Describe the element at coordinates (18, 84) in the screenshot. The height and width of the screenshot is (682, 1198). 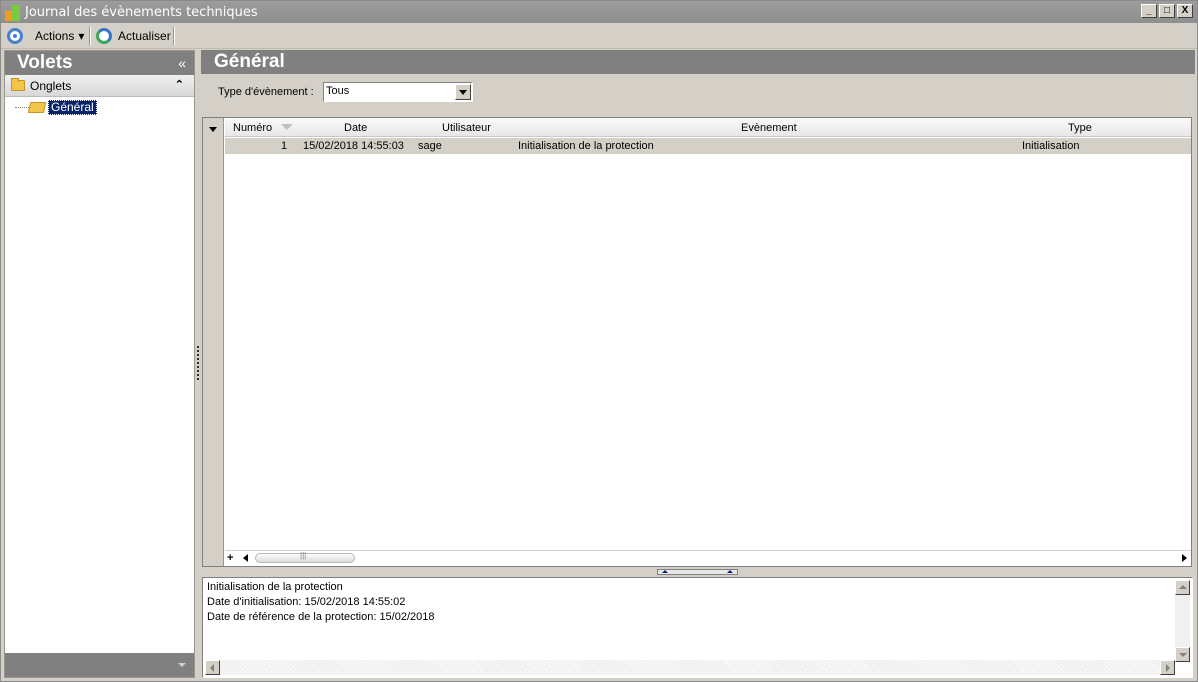
I see `folder-icon` at that location.